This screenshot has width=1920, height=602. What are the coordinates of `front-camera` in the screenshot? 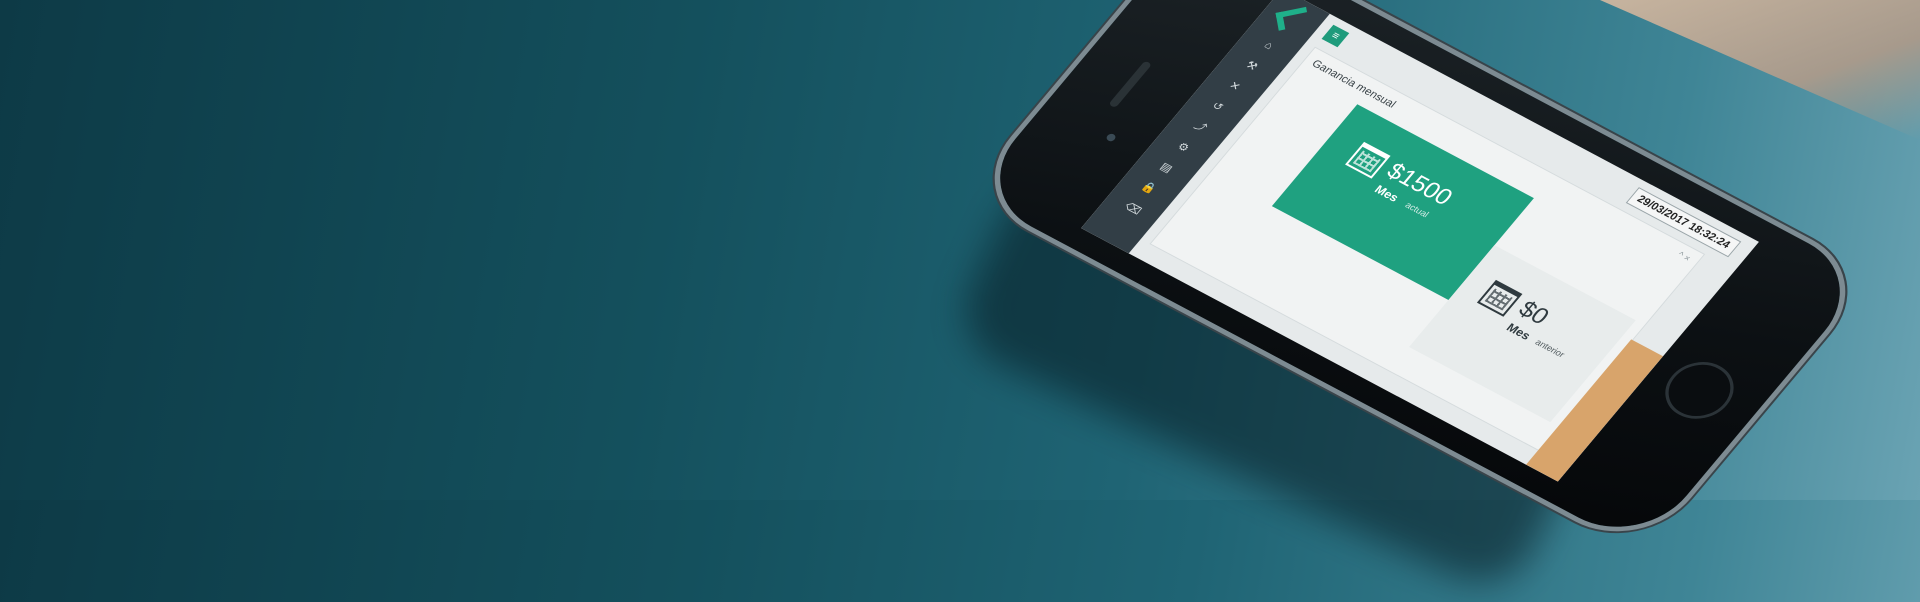 It's located at (1111, 137).